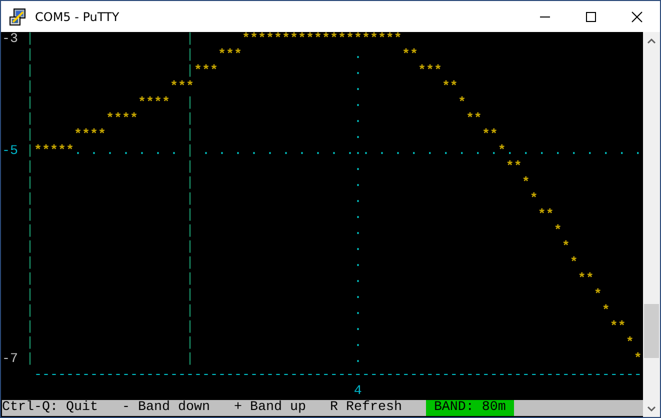 The width and height of the screenshot is (661, 418). Describe the element at coordinates (358, 392) in the screenshot. I see `axis-label: 4` at that location.